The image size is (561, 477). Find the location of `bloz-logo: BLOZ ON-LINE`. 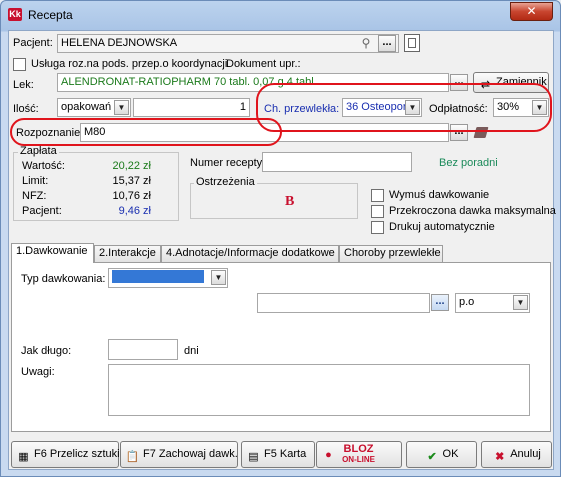

bloz-logo: BLOZ ON-LINE is located at coordinates (358, 454).